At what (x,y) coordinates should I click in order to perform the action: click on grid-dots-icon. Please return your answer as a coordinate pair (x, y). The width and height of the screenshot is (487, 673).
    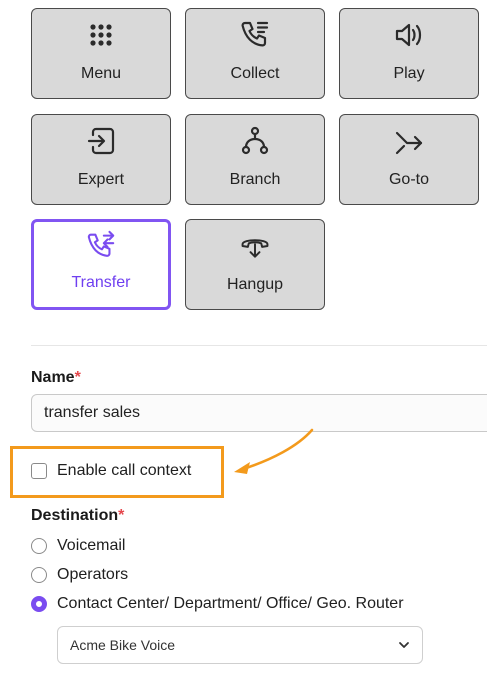
    Looking at the image, I should click on (101, 35).